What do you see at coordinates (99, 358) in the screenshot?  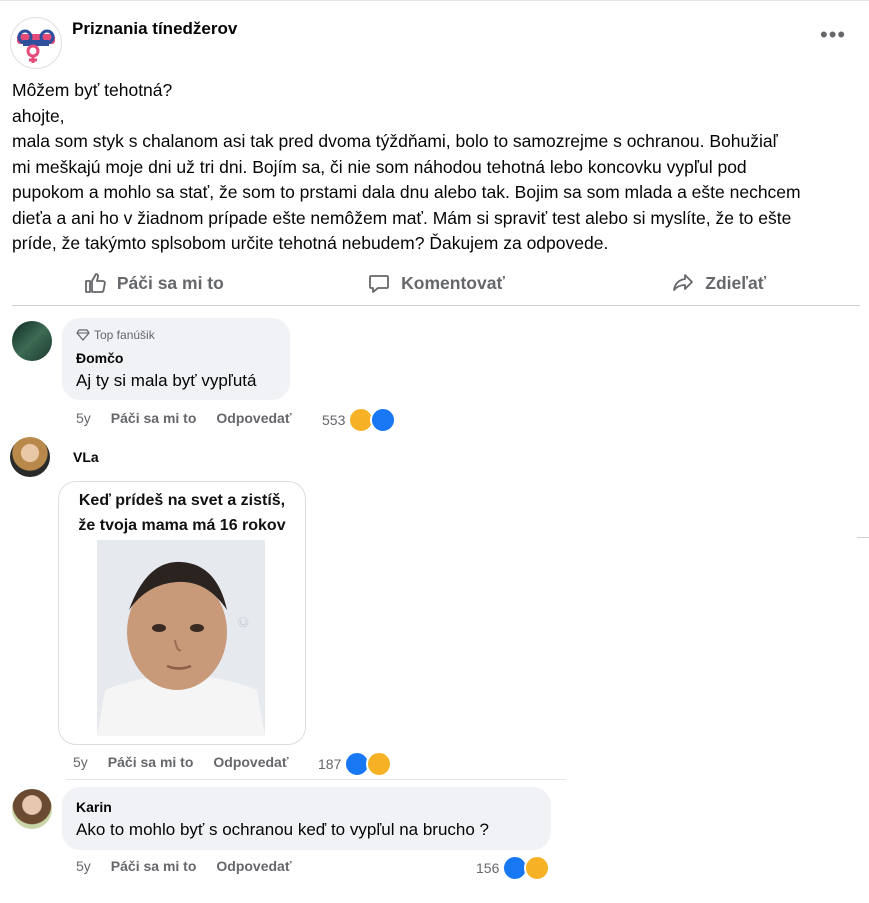 I see `comment-author: Đomčo` at bounding box center [99, 358].